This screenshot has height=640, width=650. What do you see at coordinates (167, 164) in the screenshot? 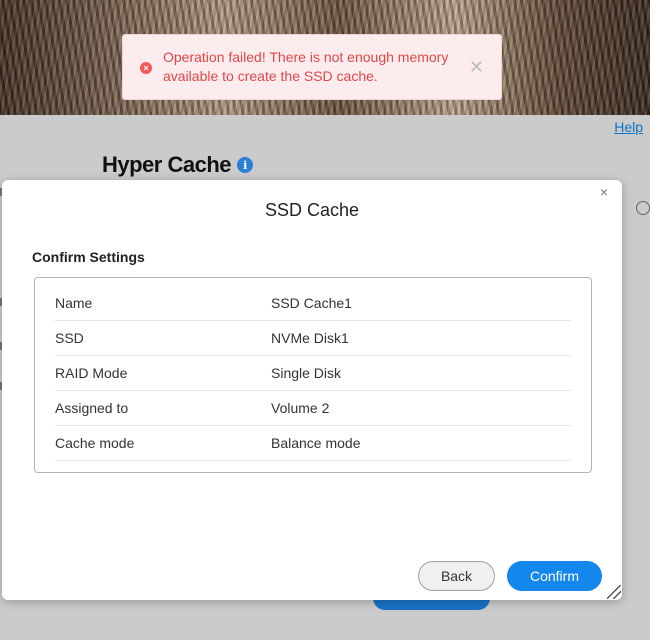
I see `page-title-text: Hyper Cache` at bounding box center [167, 164].